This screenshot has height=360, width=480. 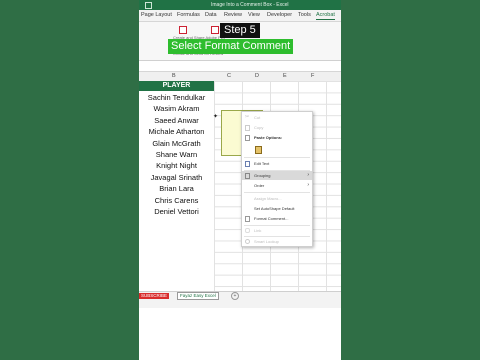 What do you see at coordinates (174, 76) in the screenshot?
I see `column-b: B` at bounding box center [174, 76].